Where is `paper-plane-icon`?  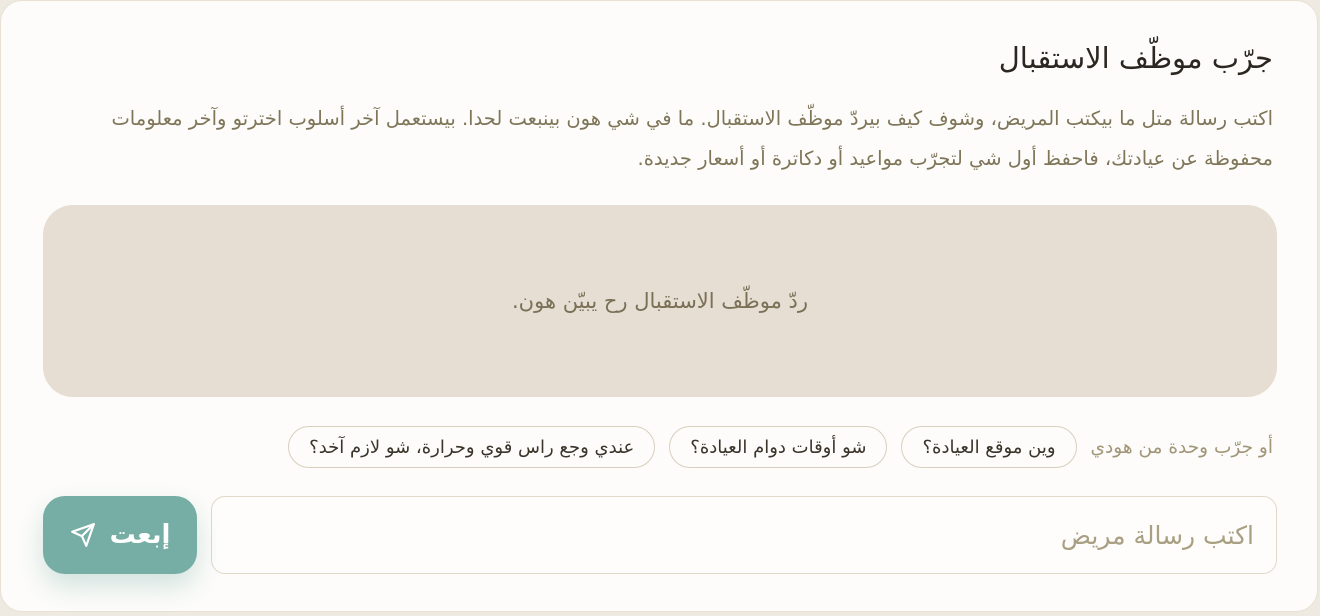 paper-plane-icon is located at coordinates (83, 535).